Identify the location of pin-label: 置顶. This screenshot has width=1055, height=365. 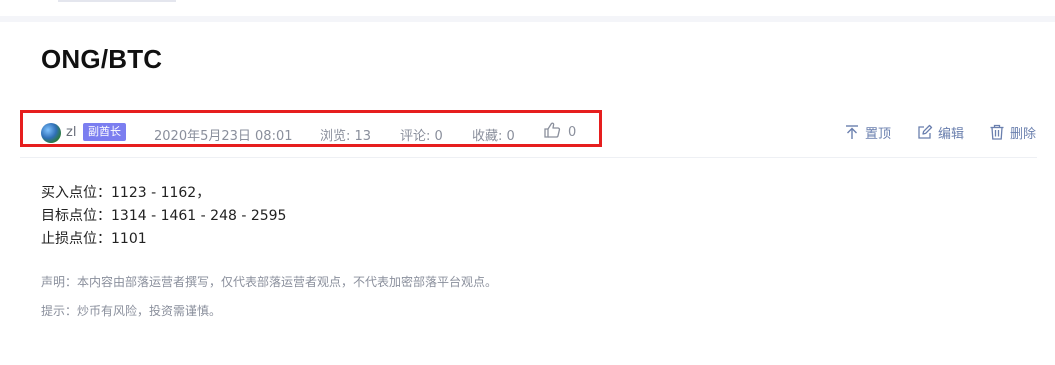
(878, 134).